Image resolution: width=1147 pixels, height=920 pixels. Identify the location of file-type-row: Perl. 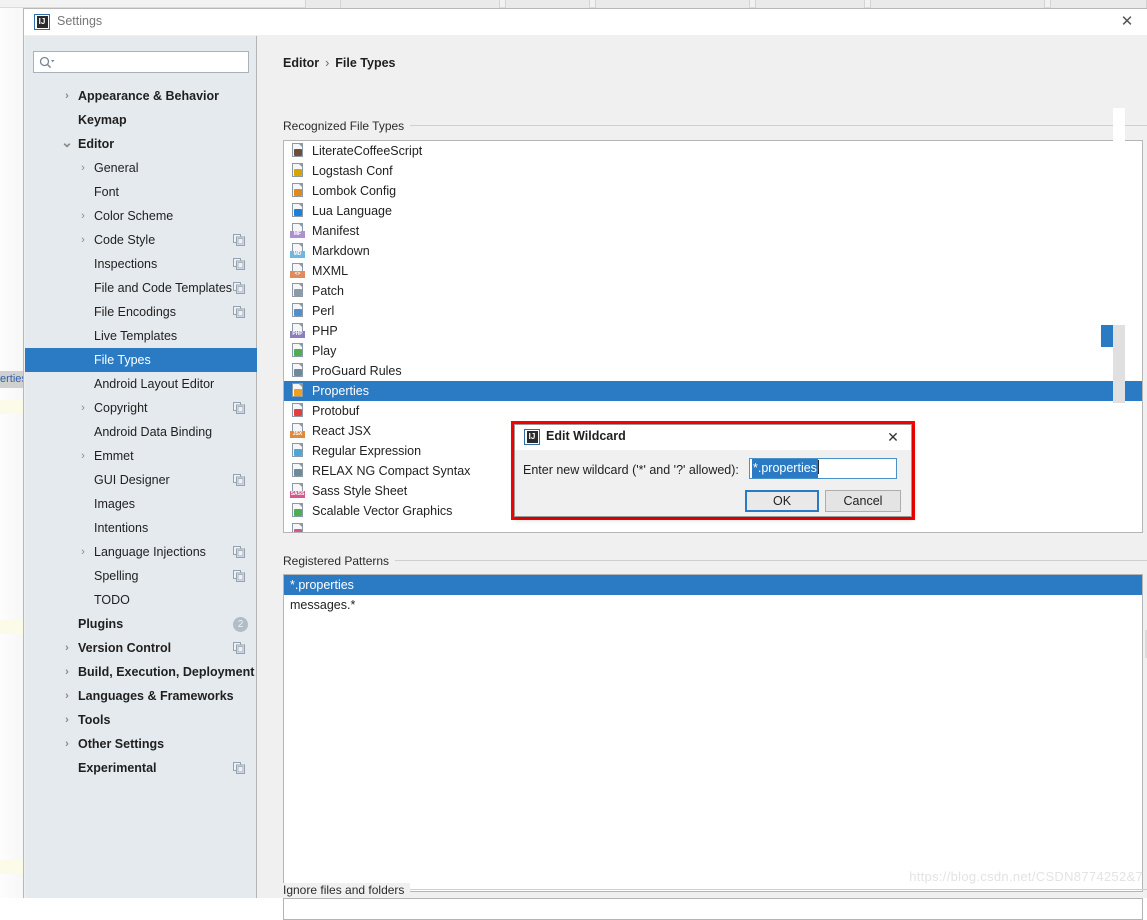
(713, 311).